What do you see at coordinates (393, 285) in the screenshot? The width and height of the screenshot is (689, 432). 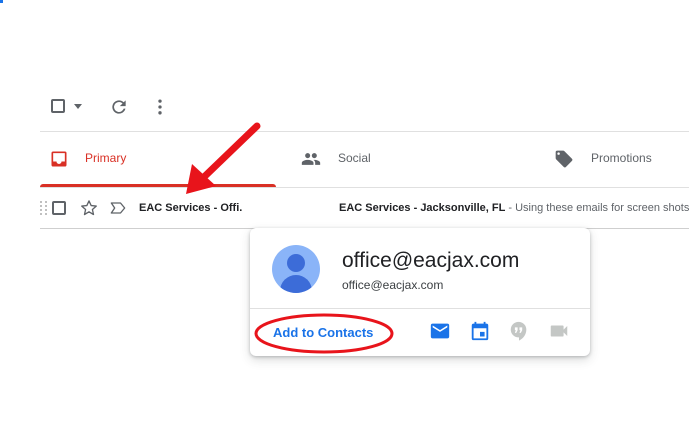 I see `contact-email: office@eacjax.com` at bounding box center [393, 285].